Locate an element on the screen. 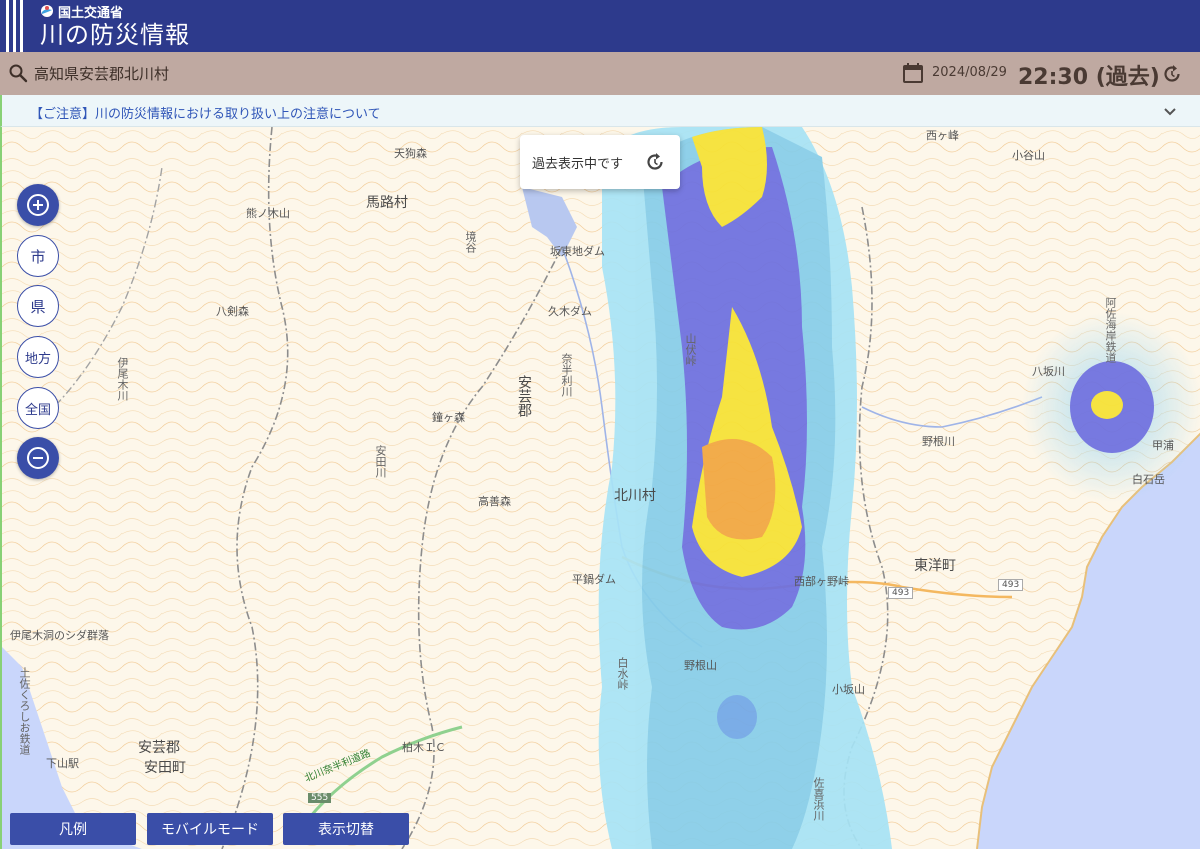 The height and width of the screenshot is (849, 1200). label-shimoyama: 下山駅 is located at coordinates (62, 763).